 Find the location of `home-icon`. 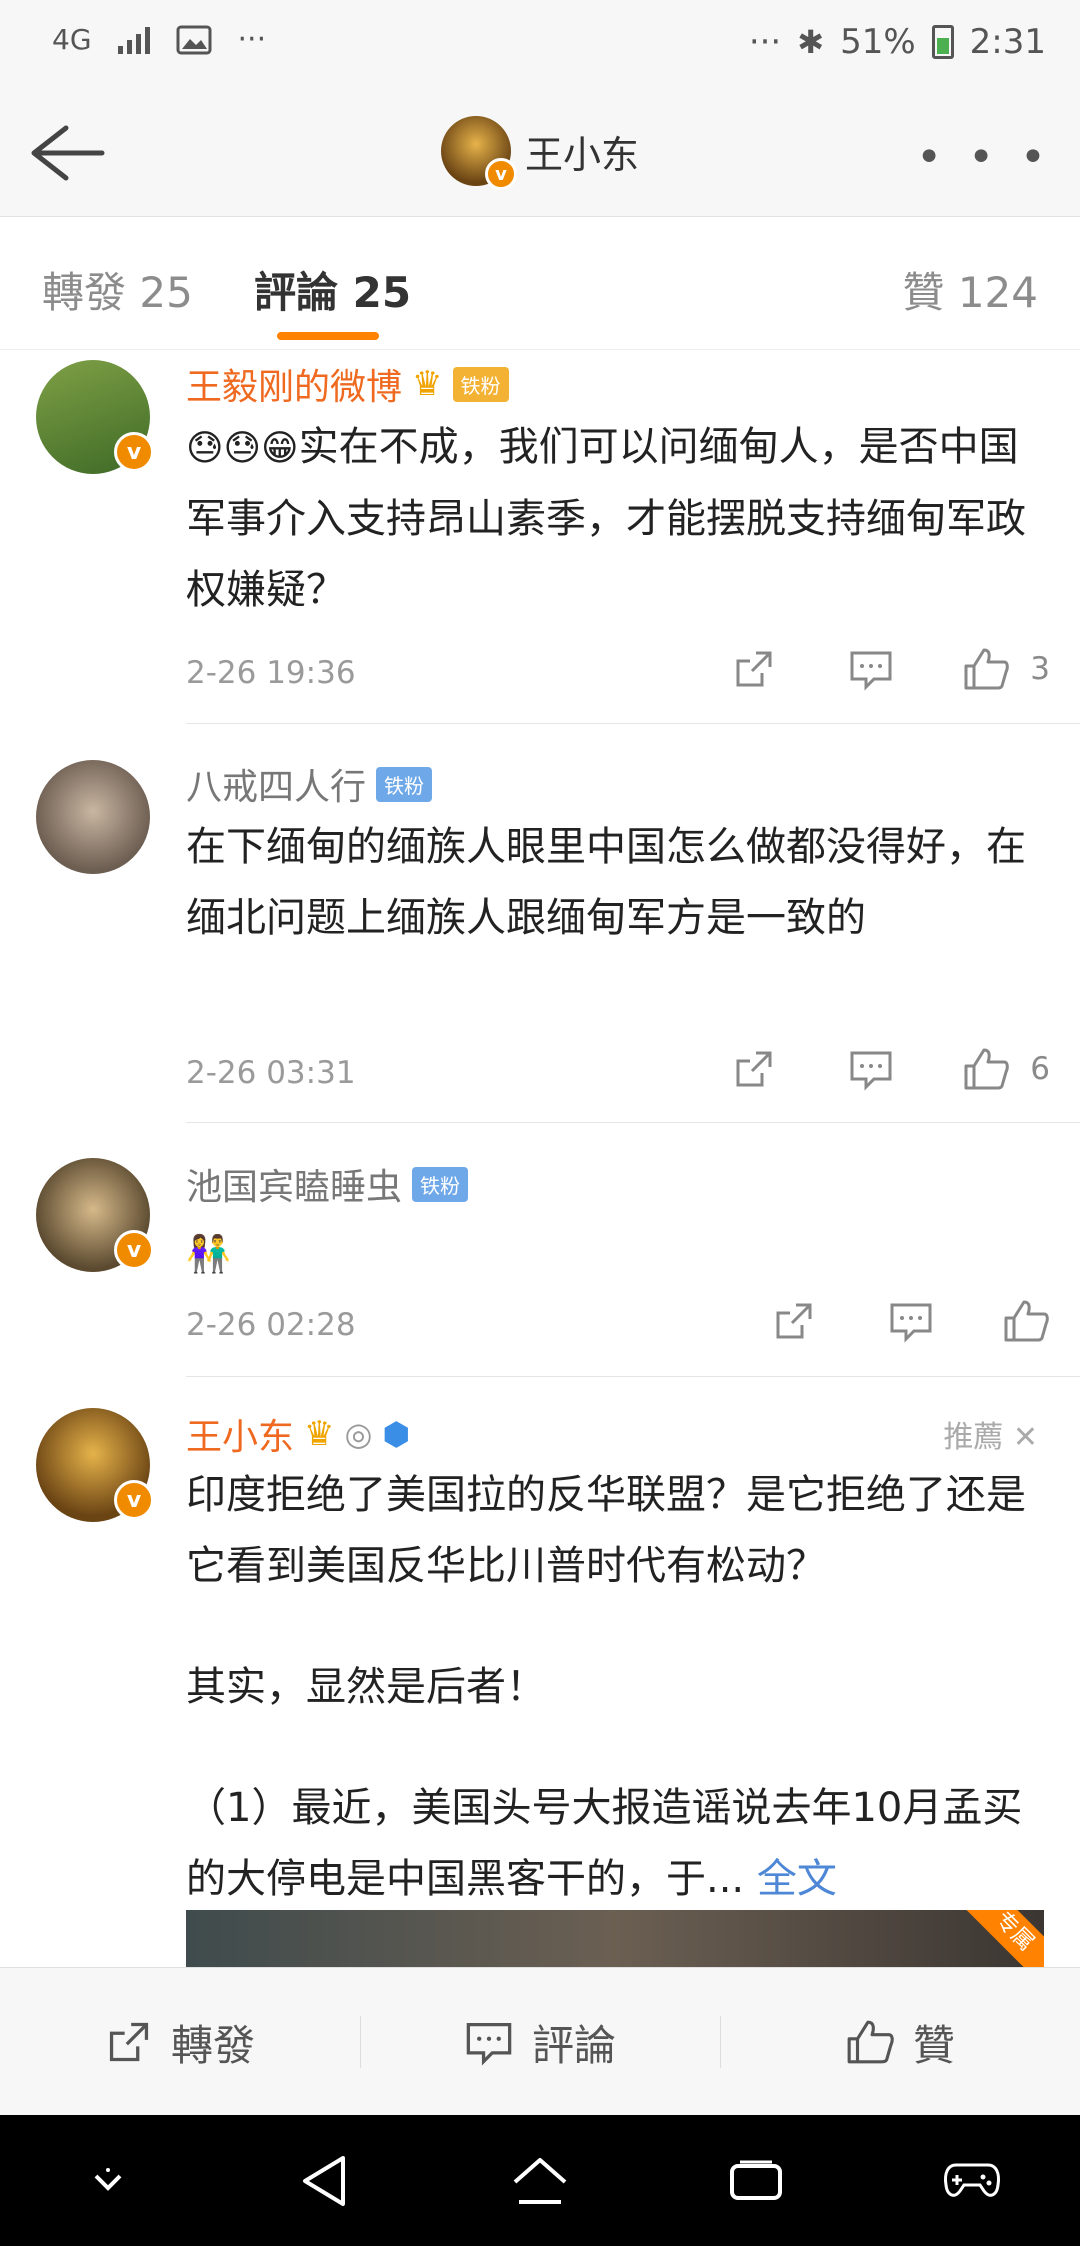

home-icon is located at coordinates (540, 2181).